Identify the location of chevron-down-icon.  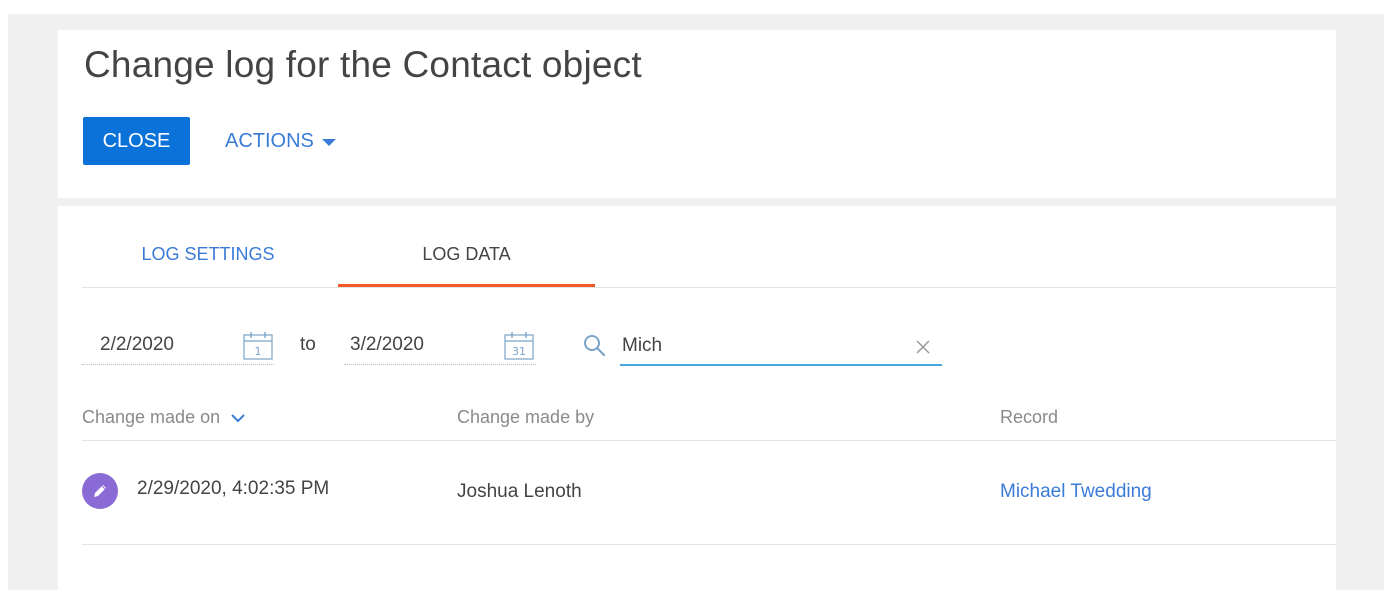
(238, 417).